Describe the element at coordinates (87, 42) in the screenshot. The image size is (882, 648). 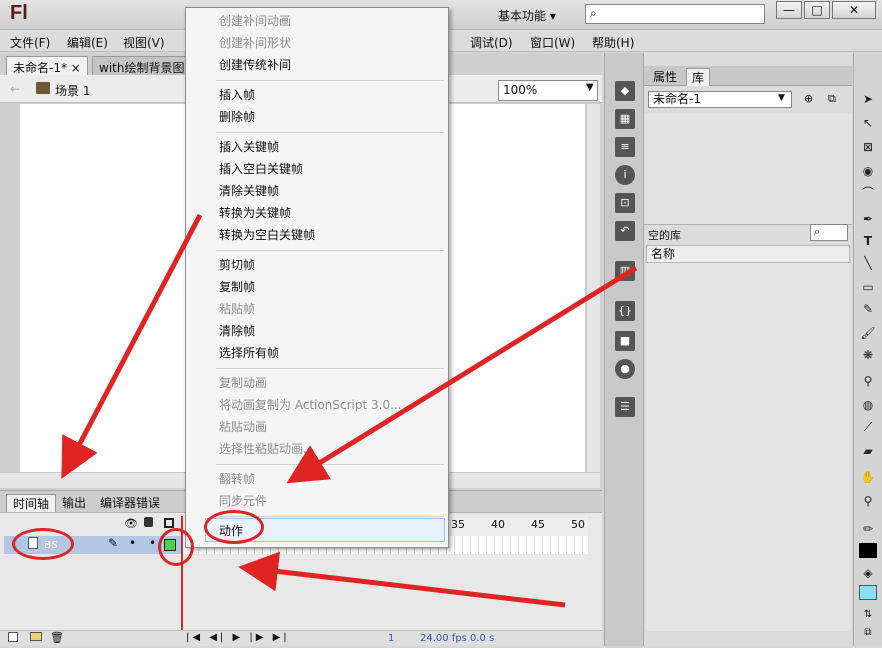
I see `menu-edit: 编辑(E)` at that location.